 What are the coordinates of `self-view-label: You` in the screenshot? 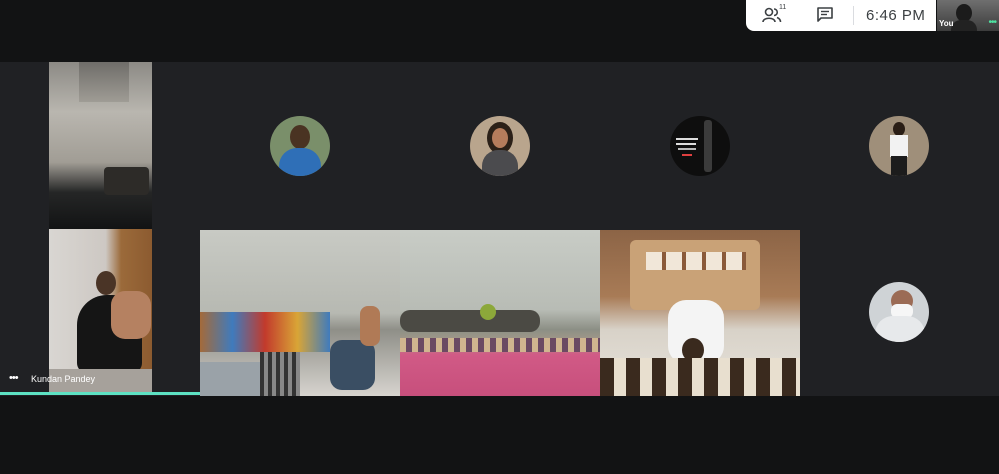 It's located at (946, 23).